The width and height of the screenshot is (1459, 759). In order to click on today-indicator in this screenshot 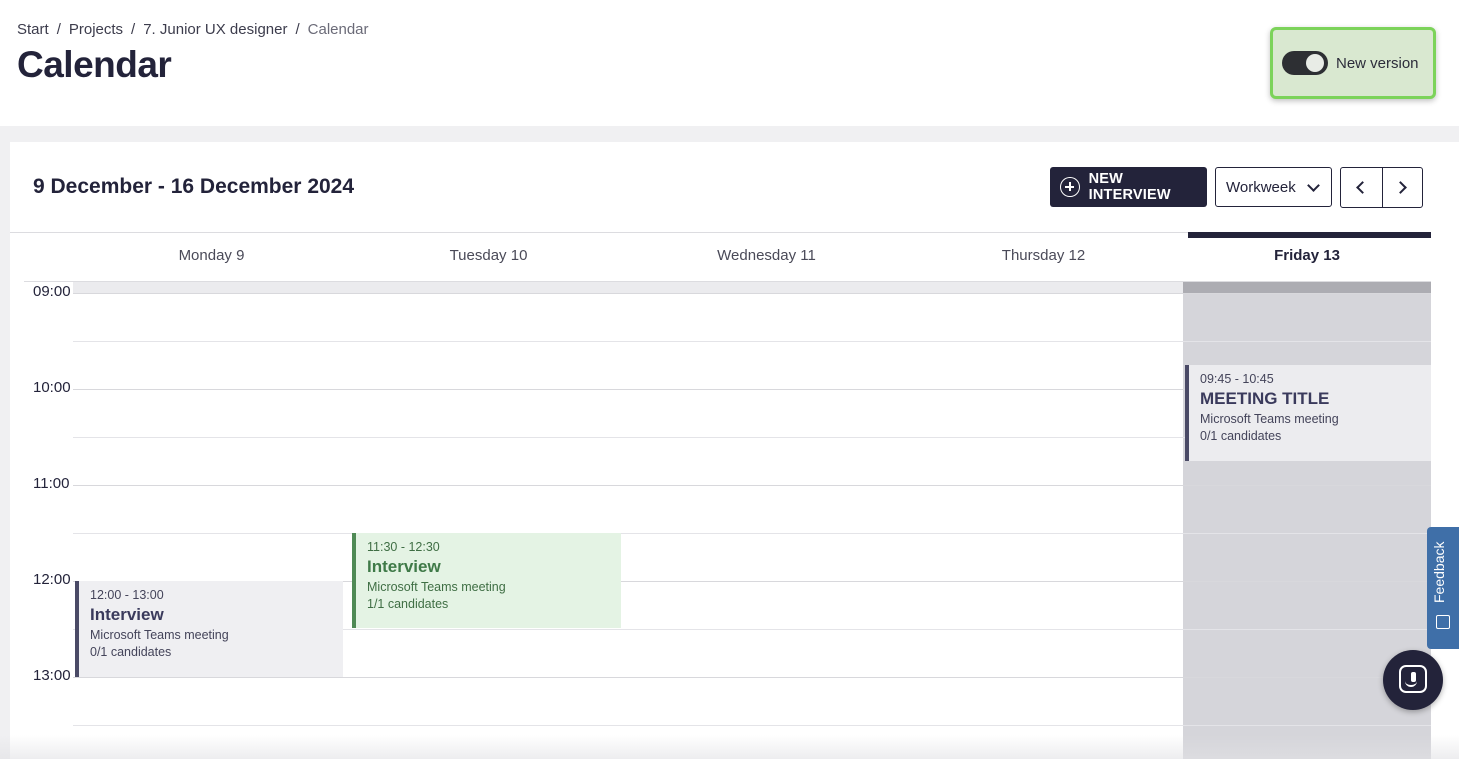, I will do `click(1309, 235)`.